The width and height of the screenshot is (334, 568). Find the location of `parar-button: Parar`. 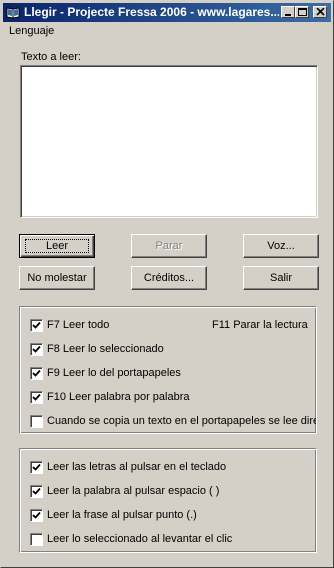

parar-button: Parar is located at coordinates (169, 246).